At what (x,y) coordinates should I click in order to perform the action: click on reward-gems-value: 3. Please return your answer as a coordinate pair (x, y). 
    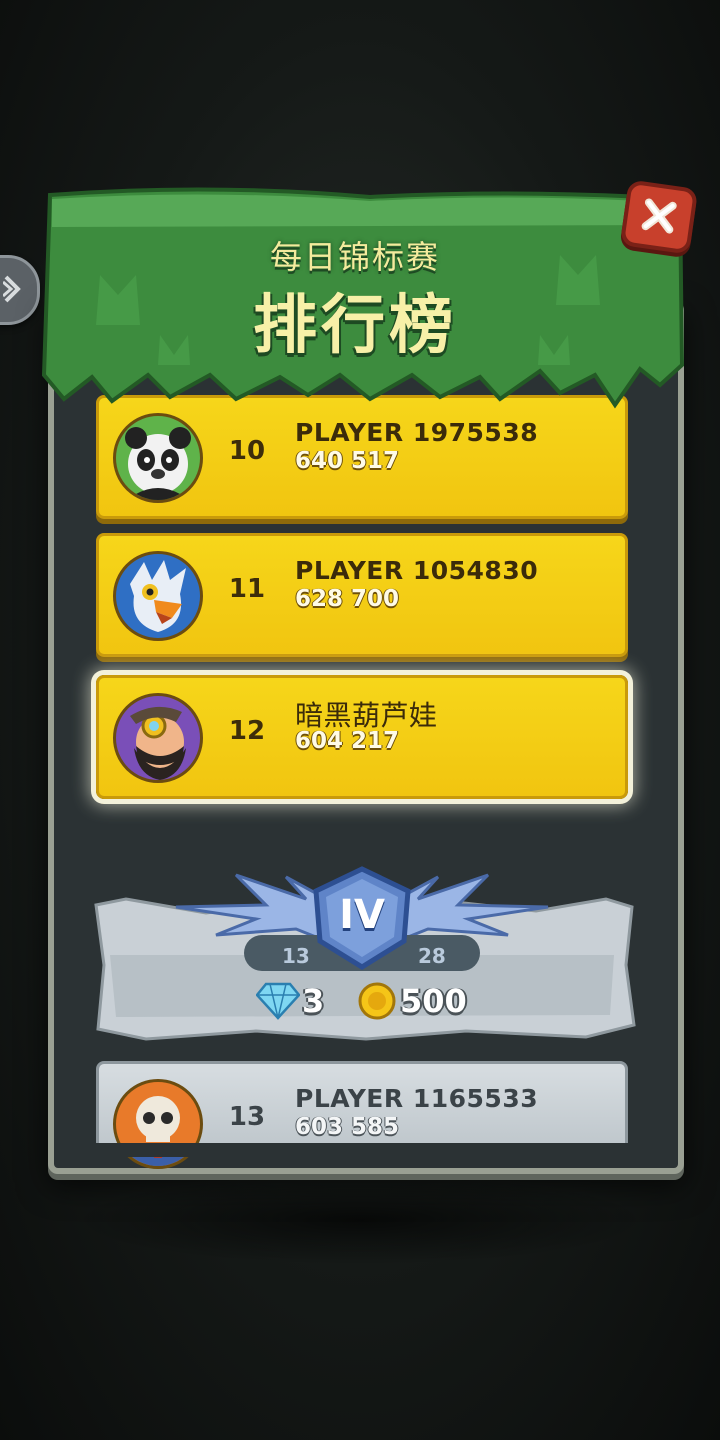
    Looking at the image, I should click on (313, 1001).